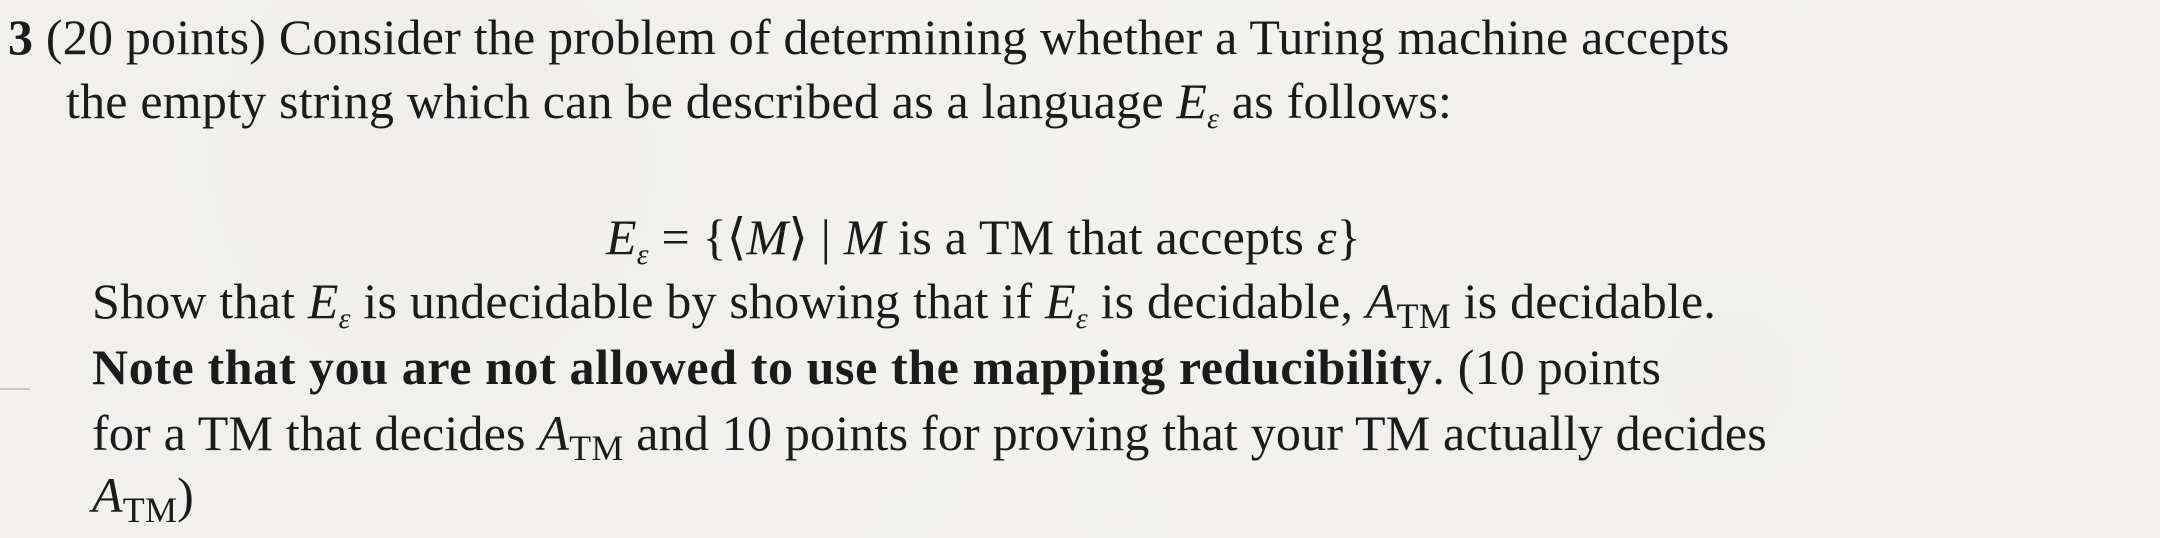 The image size is (2160, 538). What do you see at coordinates (15, 389) in the screenshot?
I see `margin-mark` at bounding box center [15, 389].